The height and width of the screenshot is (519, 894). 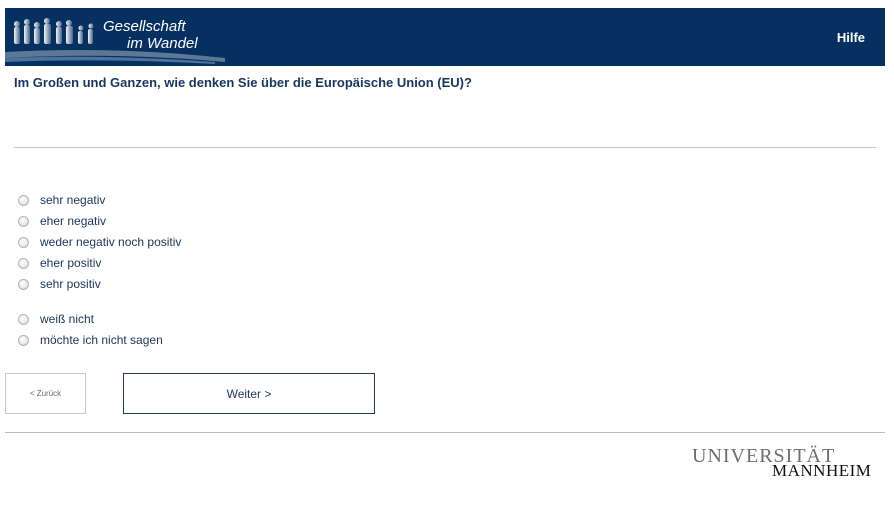 I want to click on option-eher-positiv: eher positiv, so click(x=59, y=263).